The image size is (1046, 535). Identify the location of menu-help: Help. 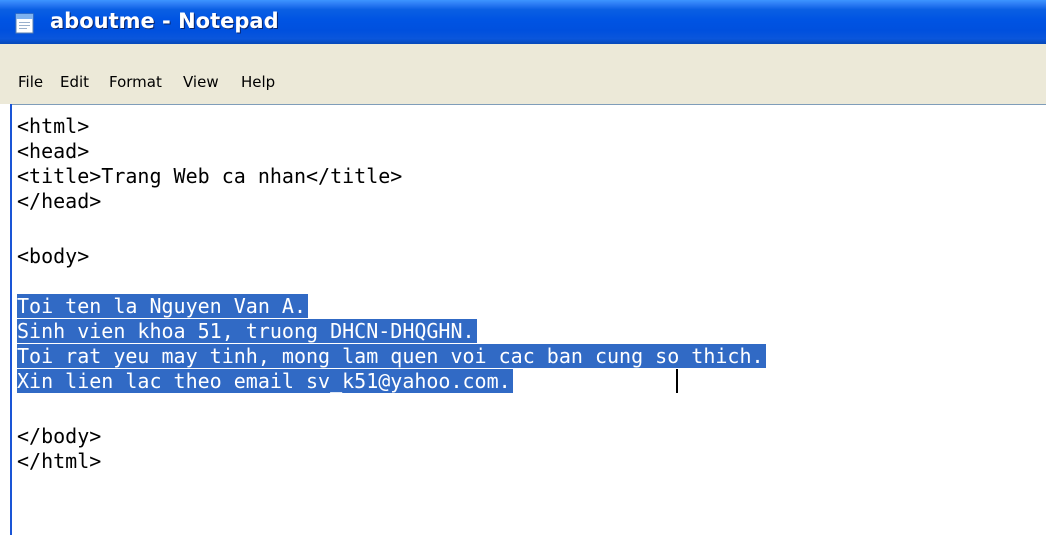
(258, 82).